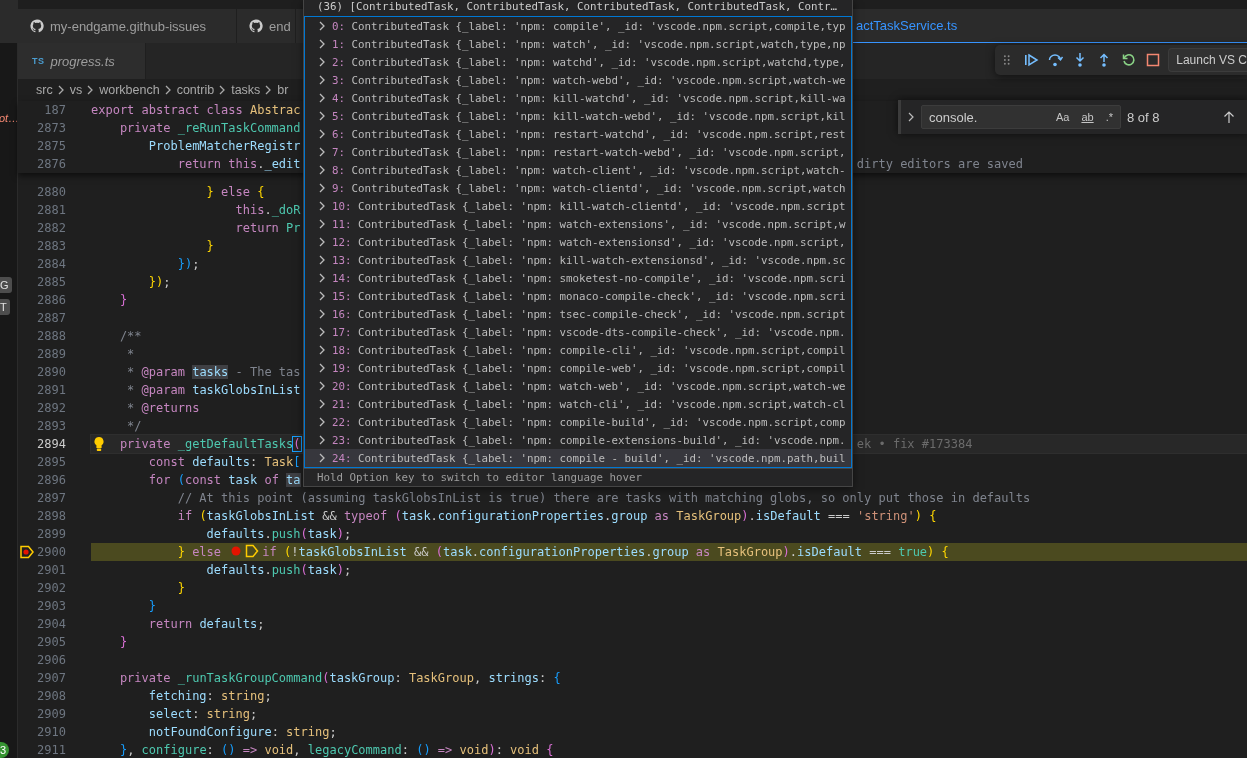 This screenshot has height=758, width=1247. What do you see at coordinates (246, 90) in the screenshot?
I see `breadcrumb-item: tasks` at bounding box center [246, 90].